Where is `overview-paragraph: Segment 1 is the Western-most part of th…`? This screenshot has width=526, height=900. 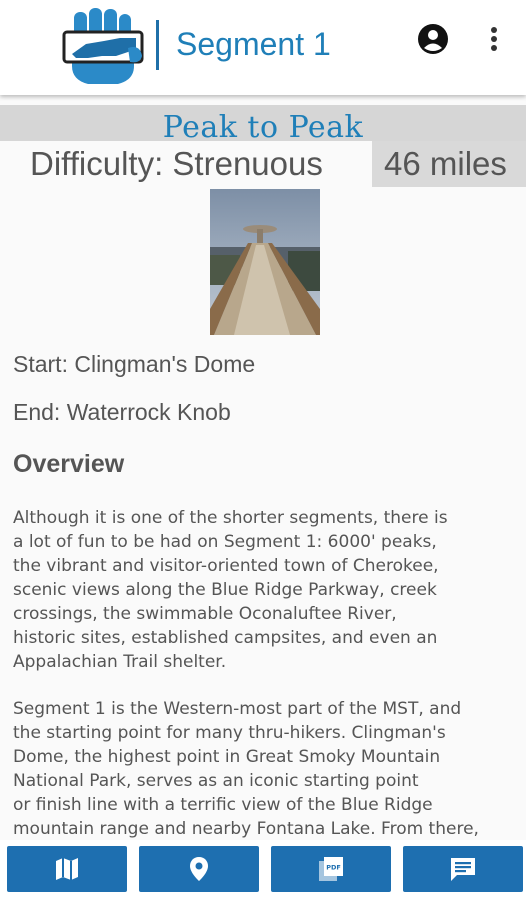
overview-paragraph: Segment 1 is the Western-most part of th… is located at coordinates (246, 769).